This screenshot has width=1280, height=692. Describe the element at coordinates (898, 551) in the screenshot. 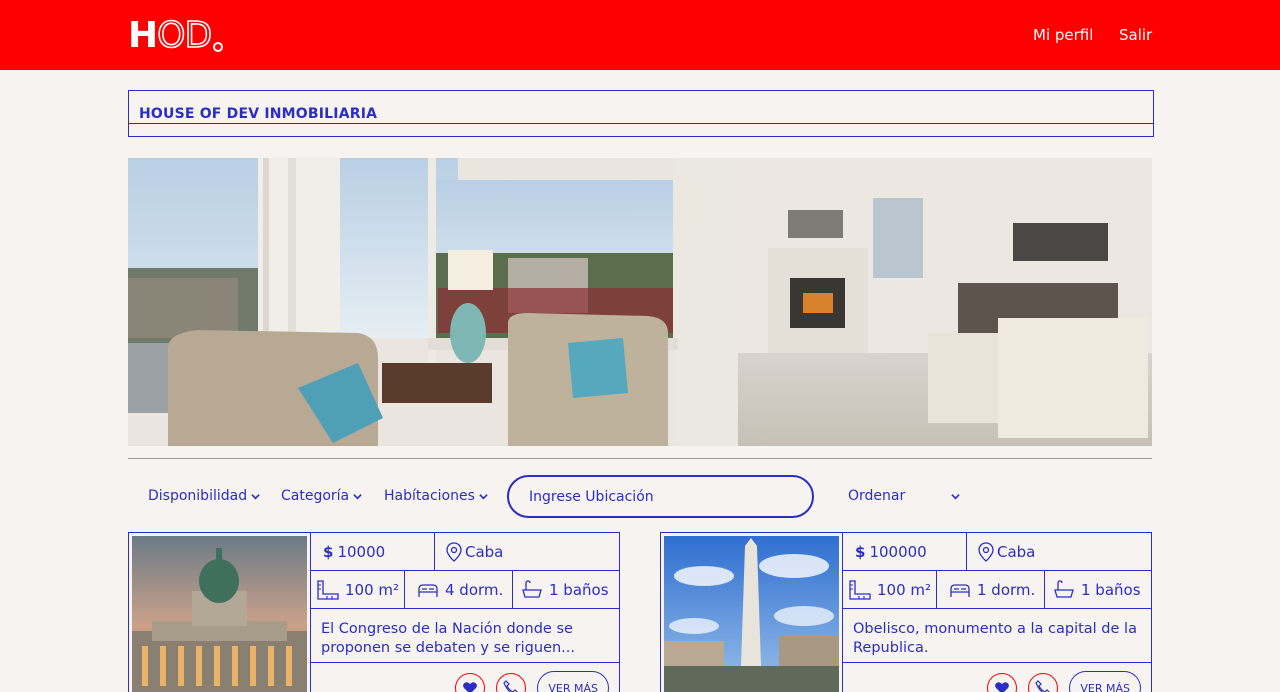

I see `price-value: 100000` at that location.